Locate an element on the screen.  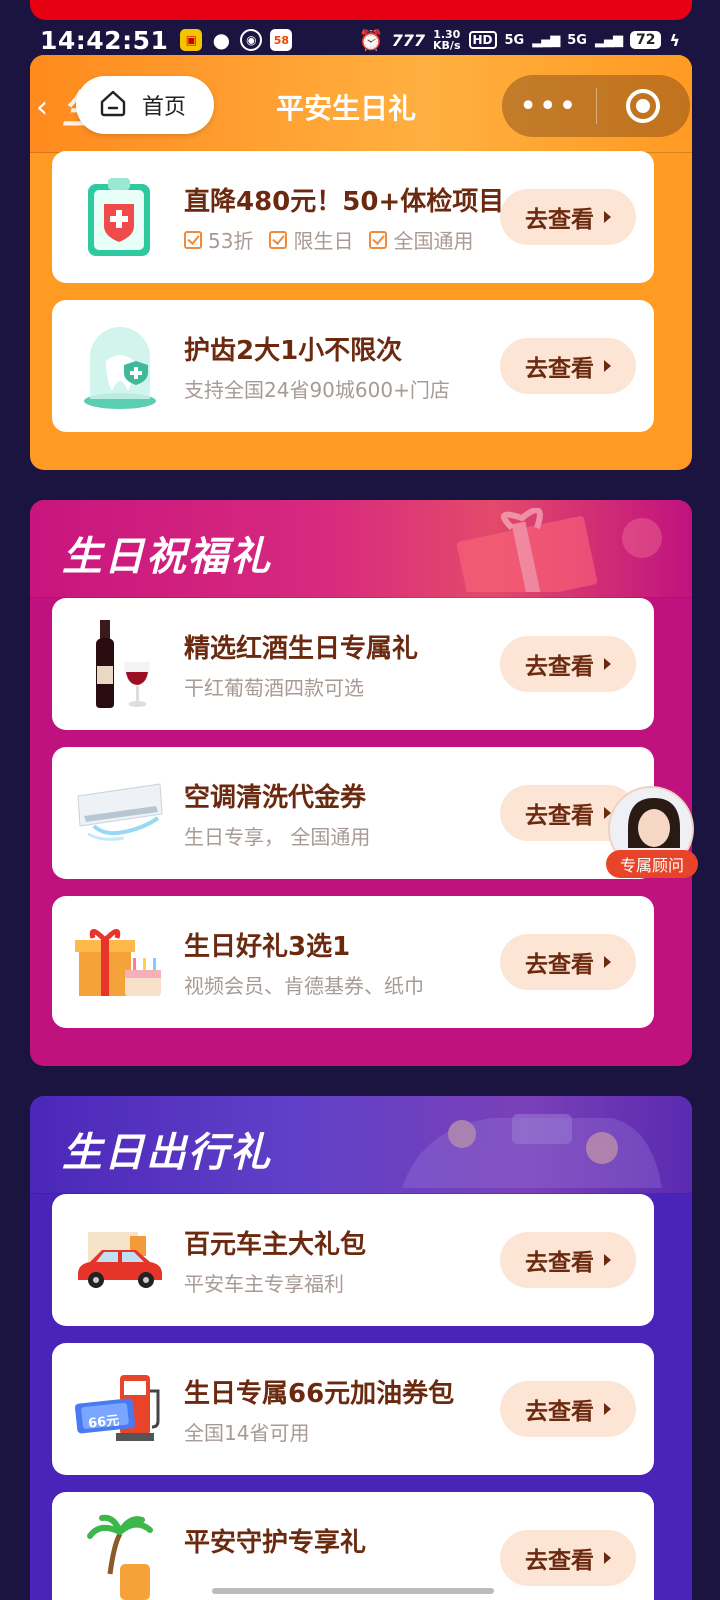
mini-program-navbar: ‹ 生日礼 首页 平安生日礼 ••• is located at coordinates (360, 105).